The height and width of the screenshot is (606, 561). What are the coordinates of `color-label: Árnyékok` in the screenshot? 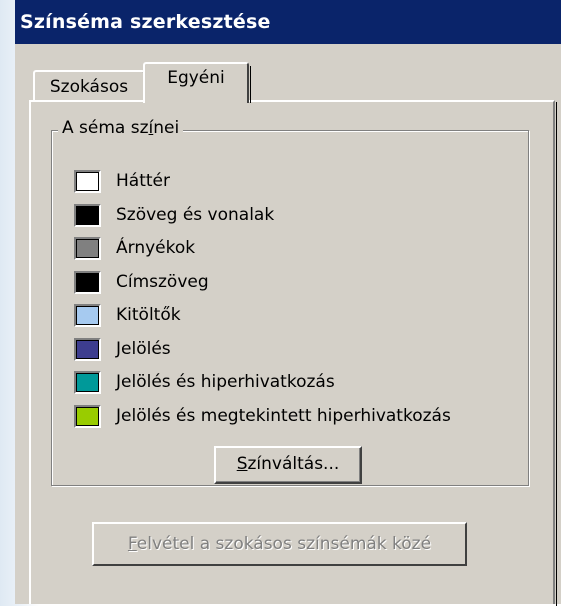 It's located at (156, 248).